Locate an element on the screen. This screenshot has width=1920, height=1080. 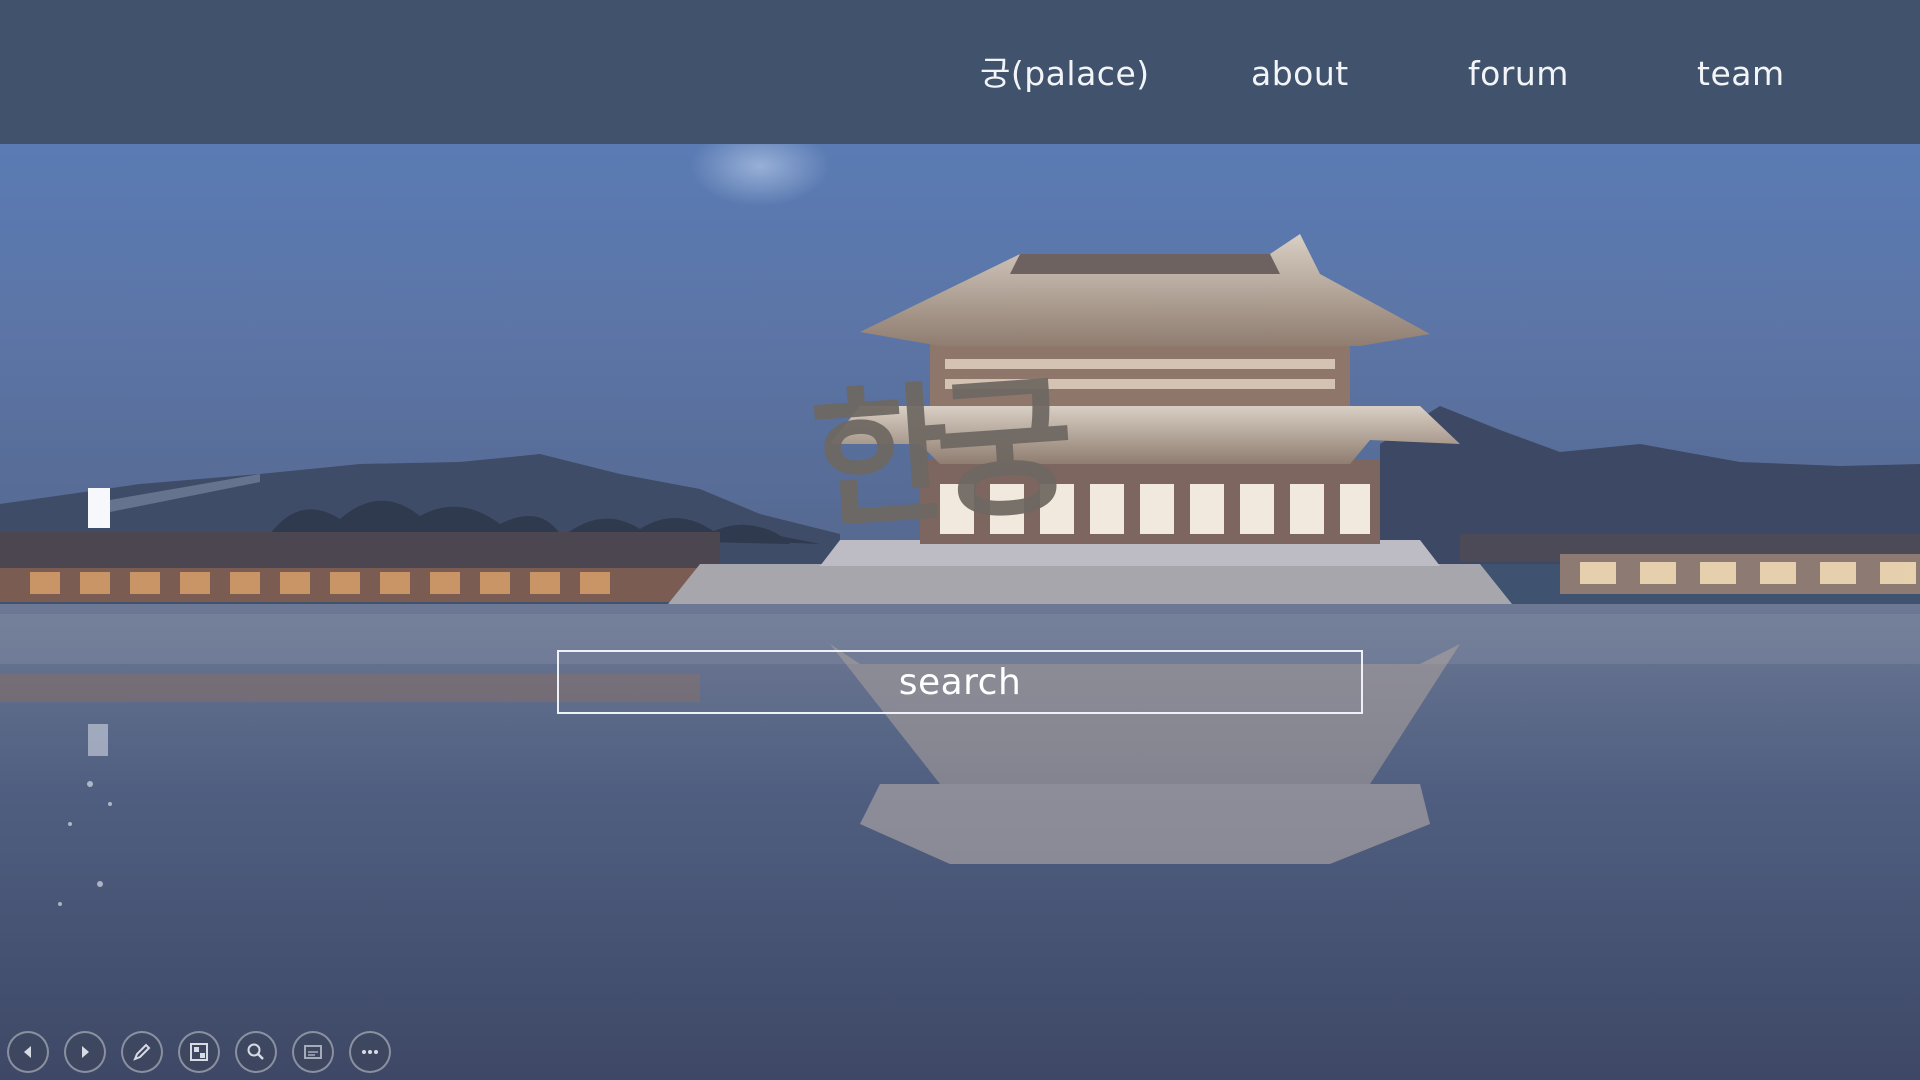
nav-link-palace: 궁(palace) is located at coordinates (1065, 74).